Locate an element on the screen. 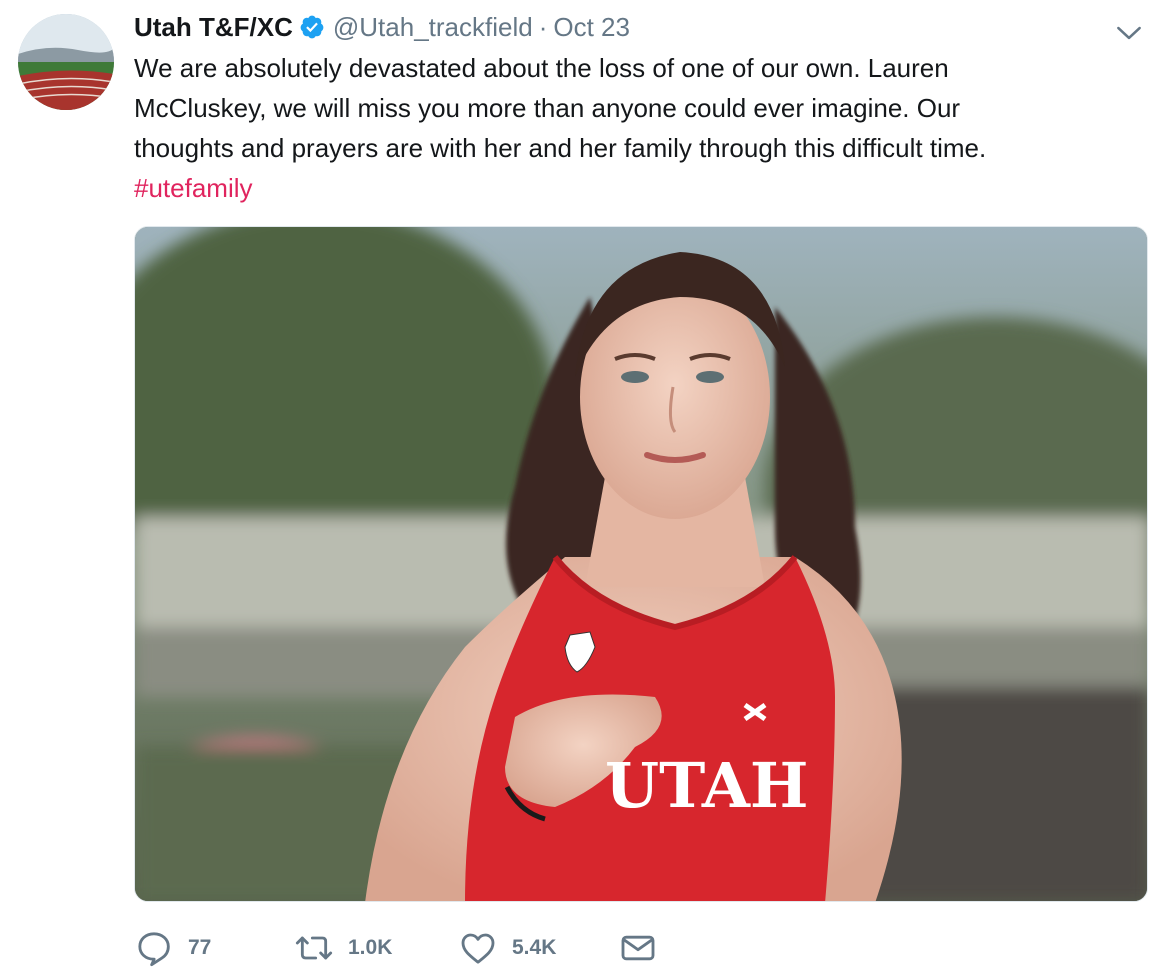 The width and height of the screenshot is (1168, 972). retweet-button: 1.0K is located at coordinates (376, 948).